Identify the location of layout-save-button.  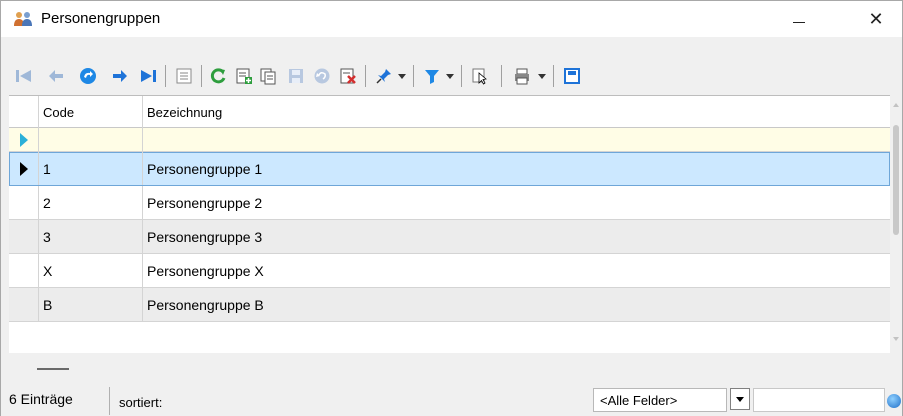
(572, 76).